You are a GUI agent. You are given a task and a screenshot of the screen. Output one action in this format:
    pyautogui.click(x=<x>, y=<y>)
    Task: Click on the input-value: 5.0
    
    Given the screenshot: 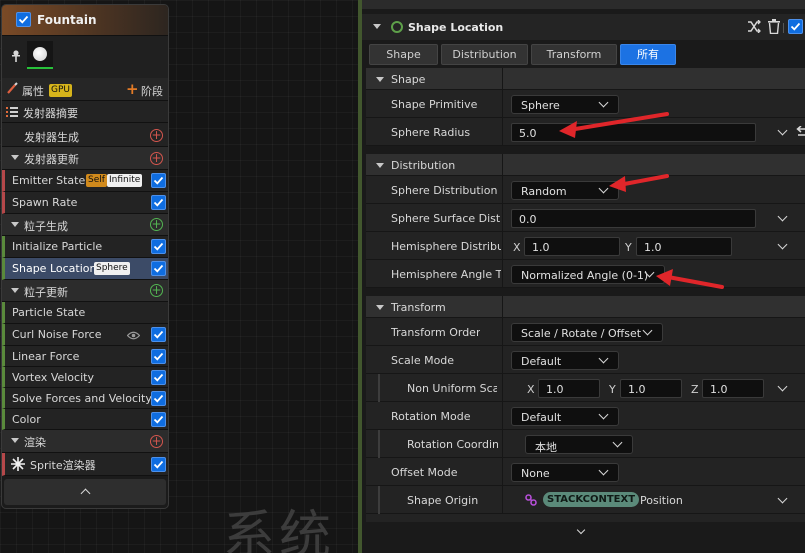 What is the action you would take?
    pyautogui.click(x=528, y=133)
    